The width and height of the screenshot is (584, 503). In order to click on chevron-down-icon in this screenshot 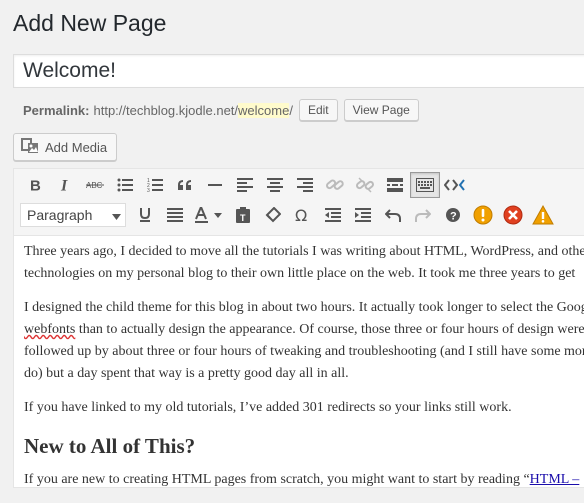, I will do `click(116, 215)`.